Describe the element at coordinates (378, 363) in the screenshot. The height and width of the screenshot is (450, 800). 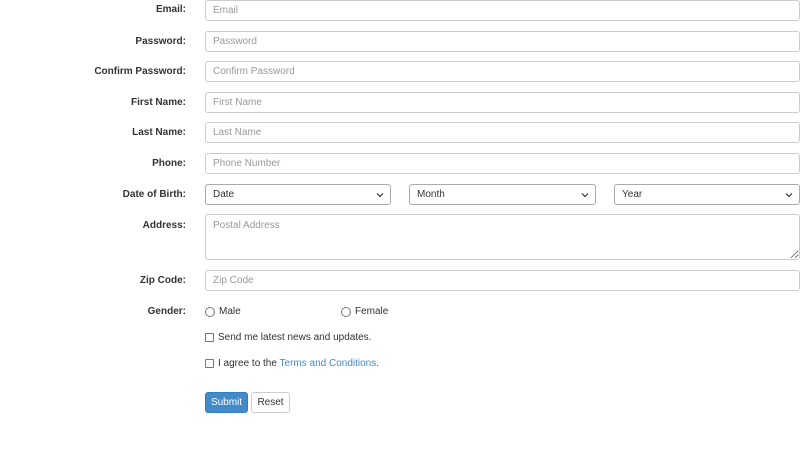
I see `terms-suffix: .` at that location.